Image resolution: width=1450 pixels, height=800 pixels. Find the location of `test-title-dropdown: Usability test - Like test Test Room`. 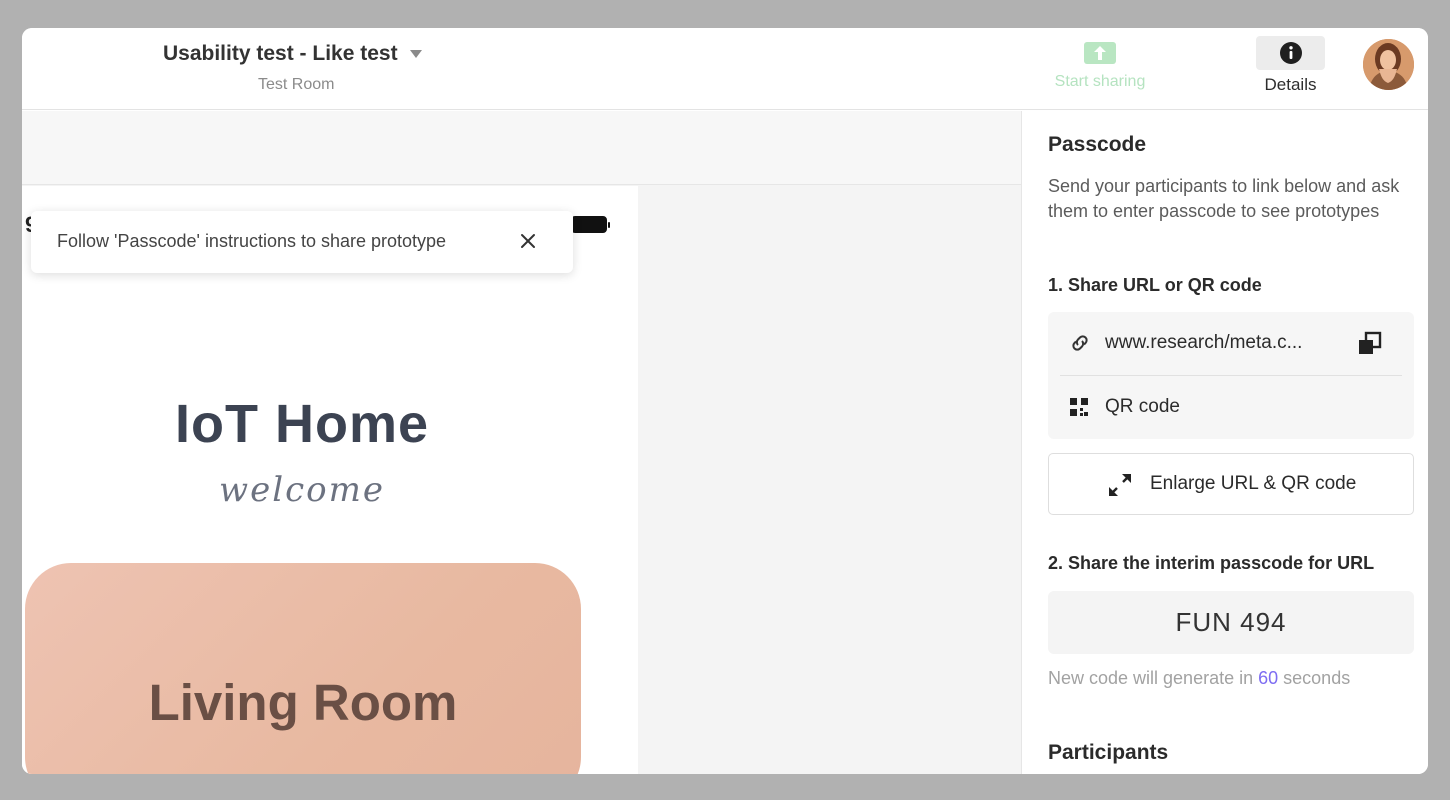

test-title-dropdown: Usability test - Like test Test Room is located at coordinates (313, 67).